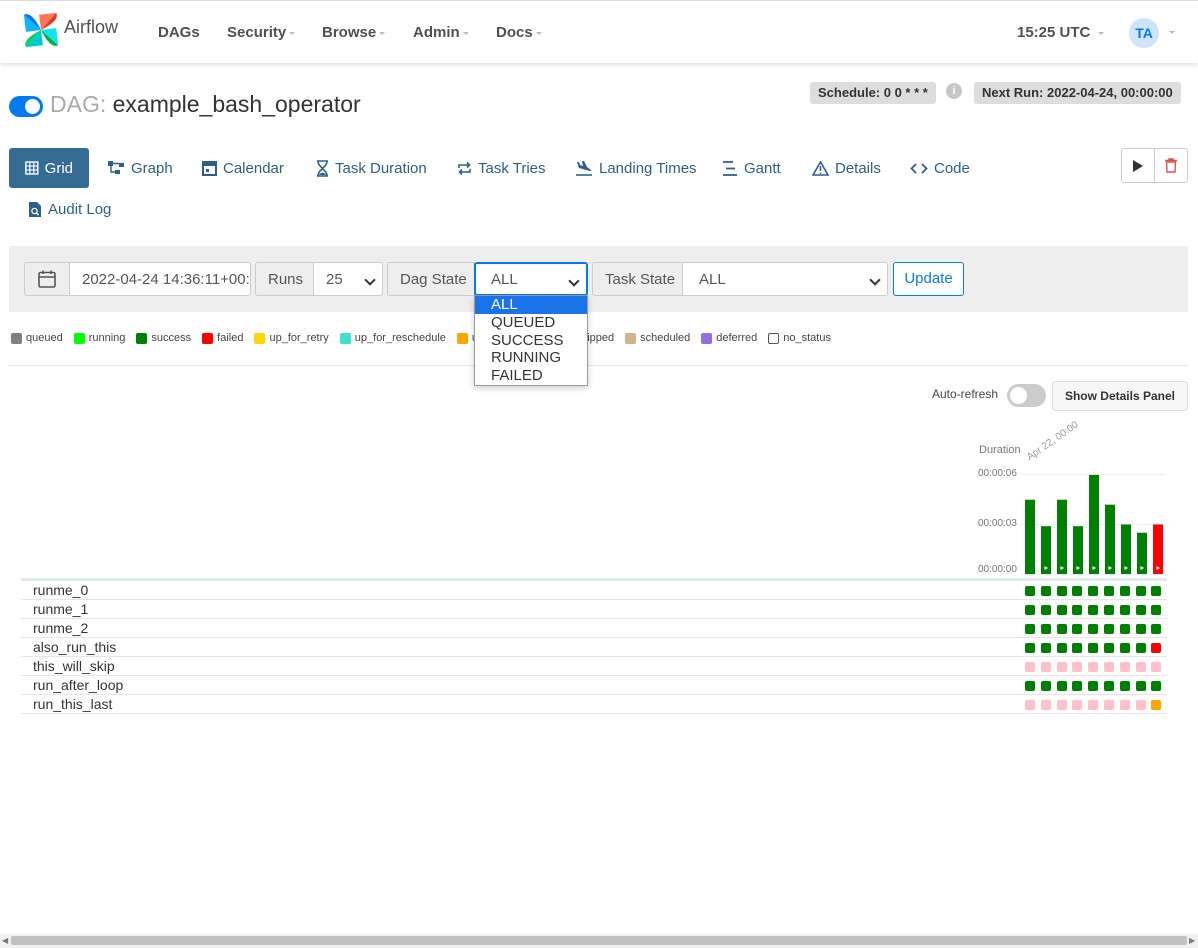 Image resolution: width=1198 pixels, height=948 pixels. I want to click on task-row: this_will_skip, so click(594, 666).